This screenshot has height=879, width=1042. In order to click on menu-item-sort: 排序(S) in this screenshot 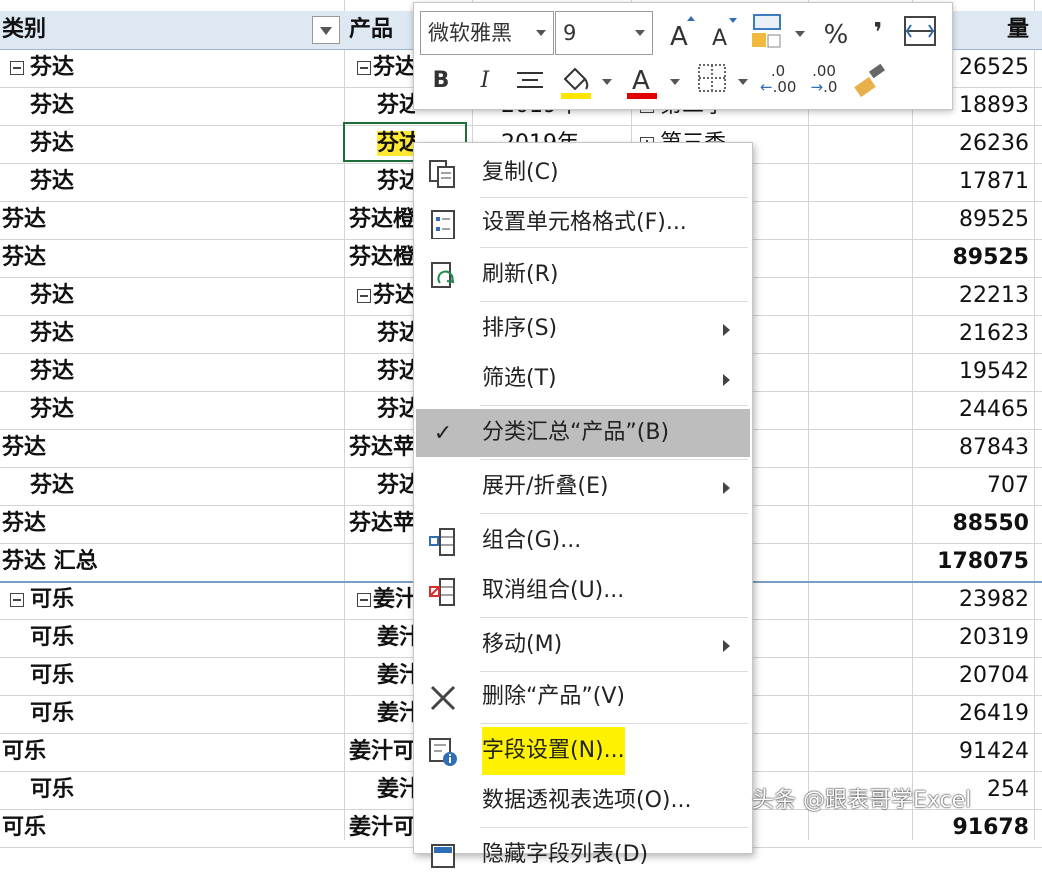, I will do `click(583, 329)`.